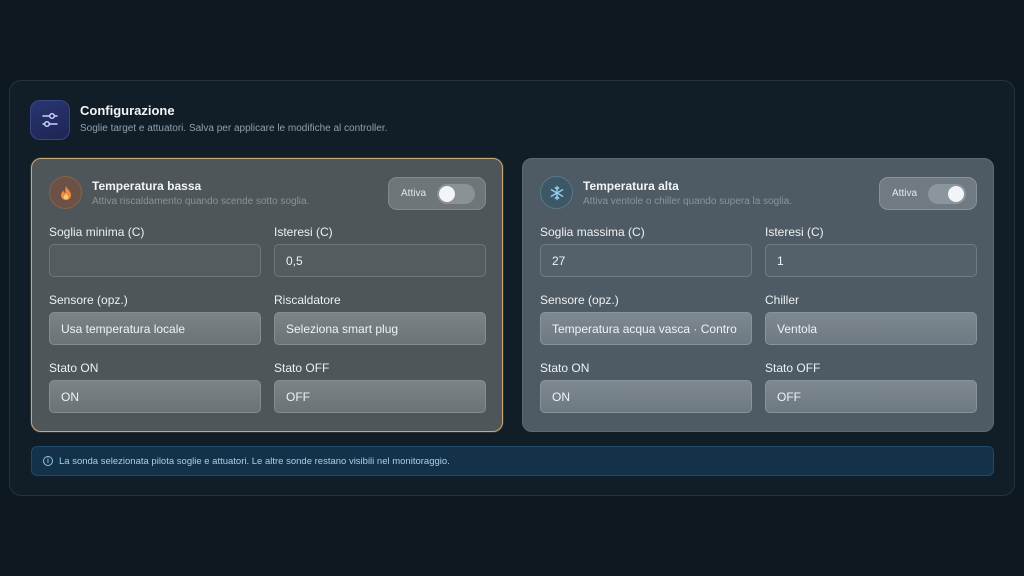 The width and height of the screenshot is (1024, 576). Describe the element at coordinates (380, 328) in the screenshot. I see `heater-select: Seleziona smart plug` at that location.